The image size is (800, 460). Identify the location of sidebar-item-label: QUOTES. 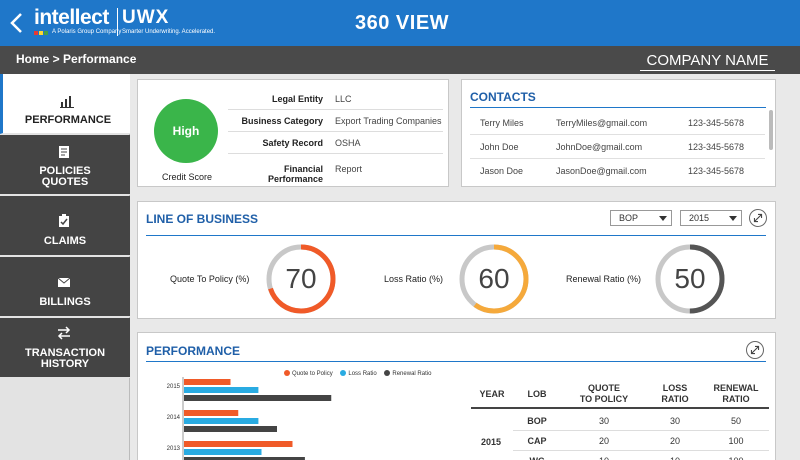
(65, 182).